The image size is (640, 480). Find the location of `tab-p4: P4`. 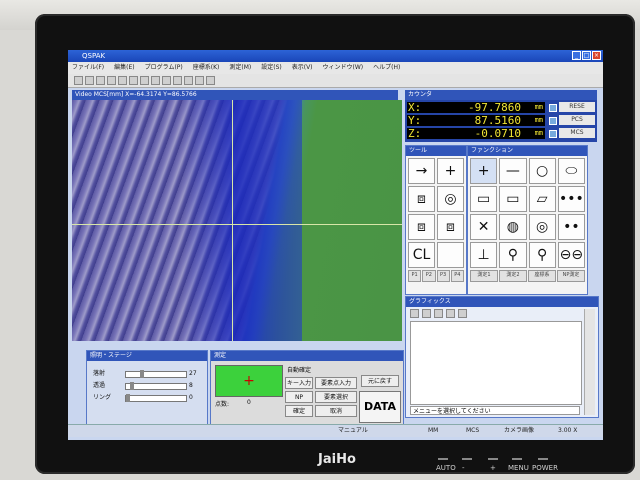

tab-p4: P4 is located at coordinates (457, 276).